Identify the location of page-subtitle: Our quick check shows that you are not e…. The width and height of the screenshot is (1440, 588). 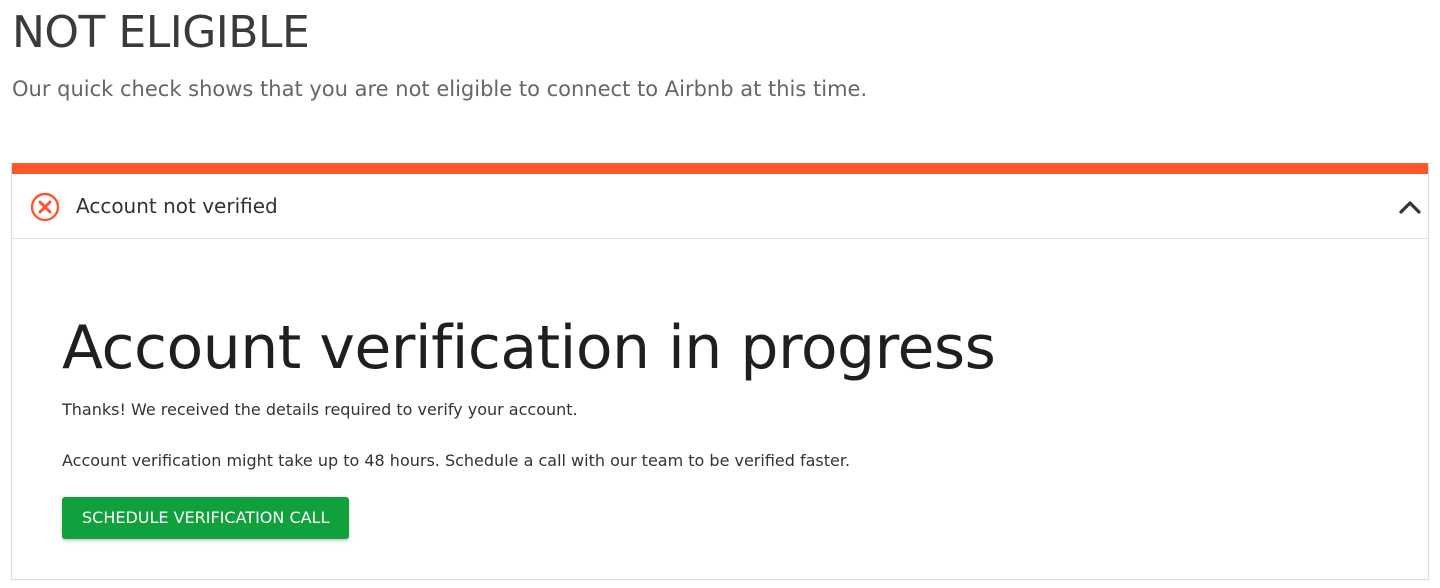
(440, 89).